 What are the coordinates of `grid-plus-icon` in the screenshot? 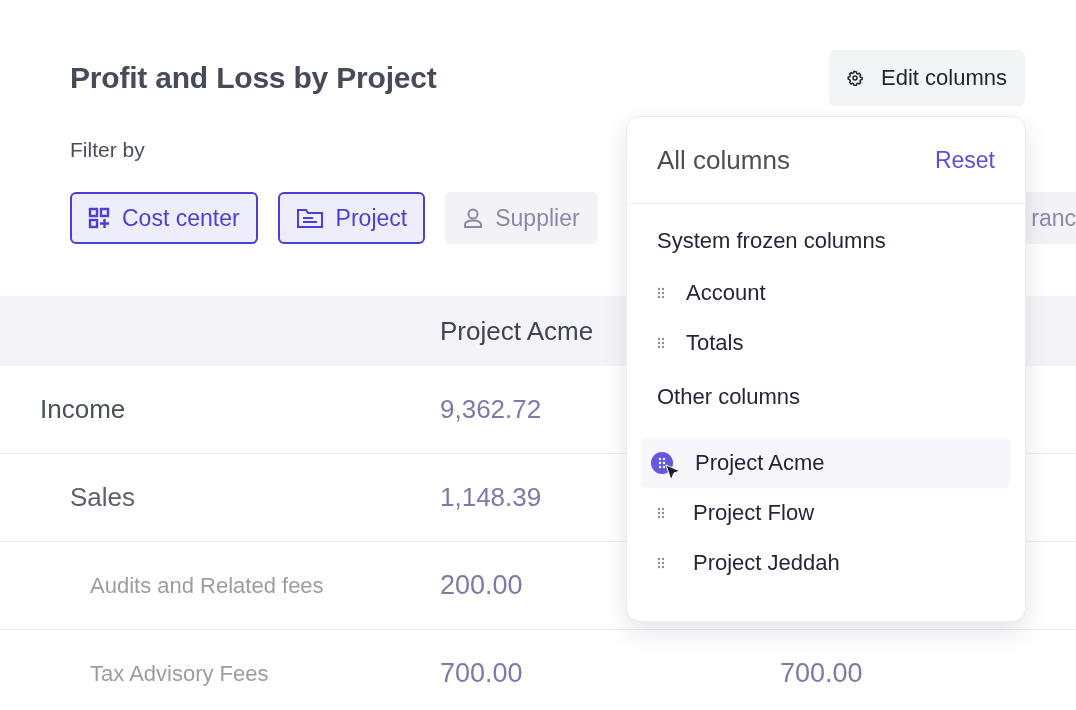 It's located at (99, 218).